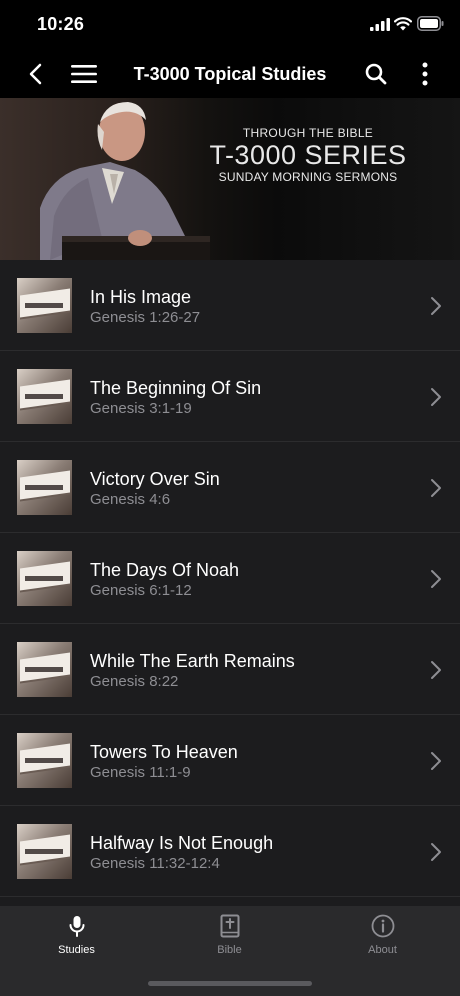 Image resolution: width=460 pixels, height=996 pixels. What do you see at coordinates (230, 74) in the screenshot?
I see `top-app-bar: T-3000 Topical Studies` at bounding box center [230, 74].